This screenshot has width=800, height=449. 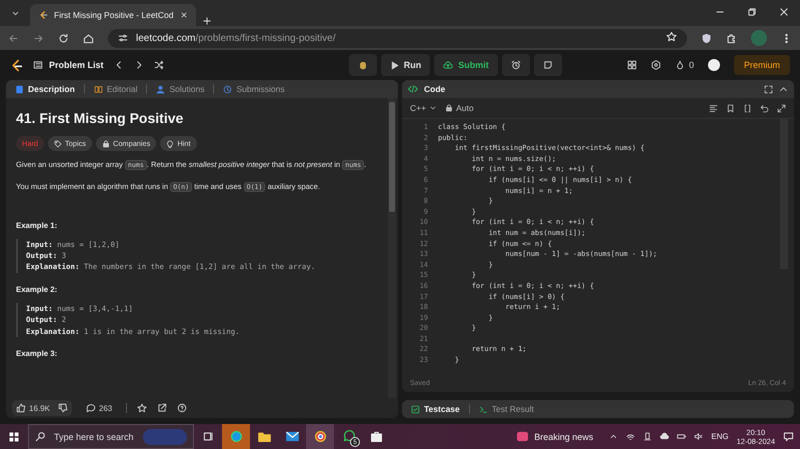 What do you see at coordinates (459, 108) in the screenshot?
I see `auto-mode-toggle: Auto` at bounding box center [459, 108].